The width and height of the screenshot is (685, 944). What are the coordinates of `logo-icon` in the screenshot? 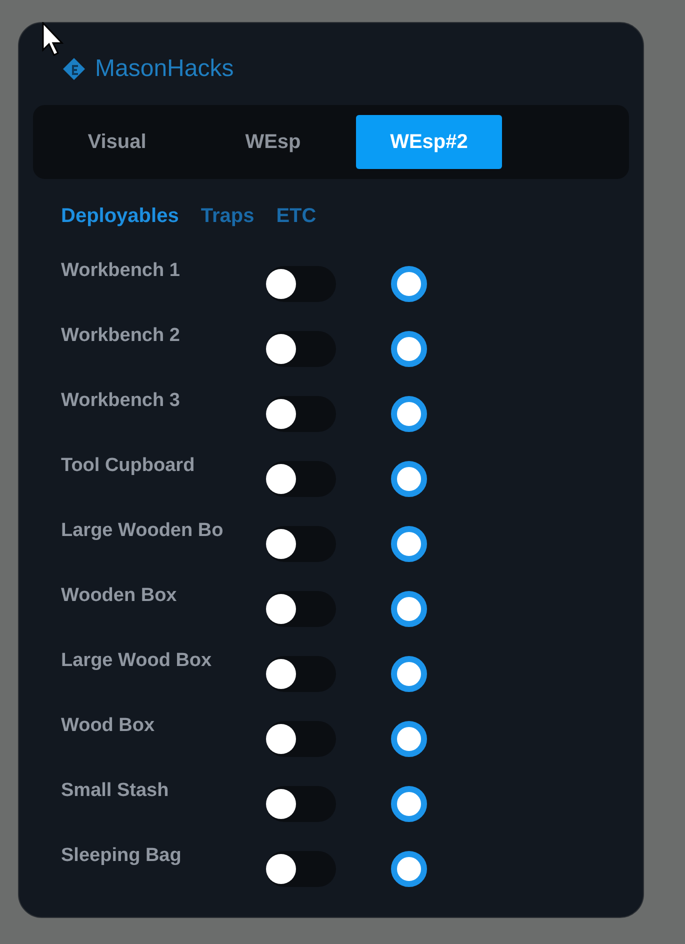 It's located at (74, 69).